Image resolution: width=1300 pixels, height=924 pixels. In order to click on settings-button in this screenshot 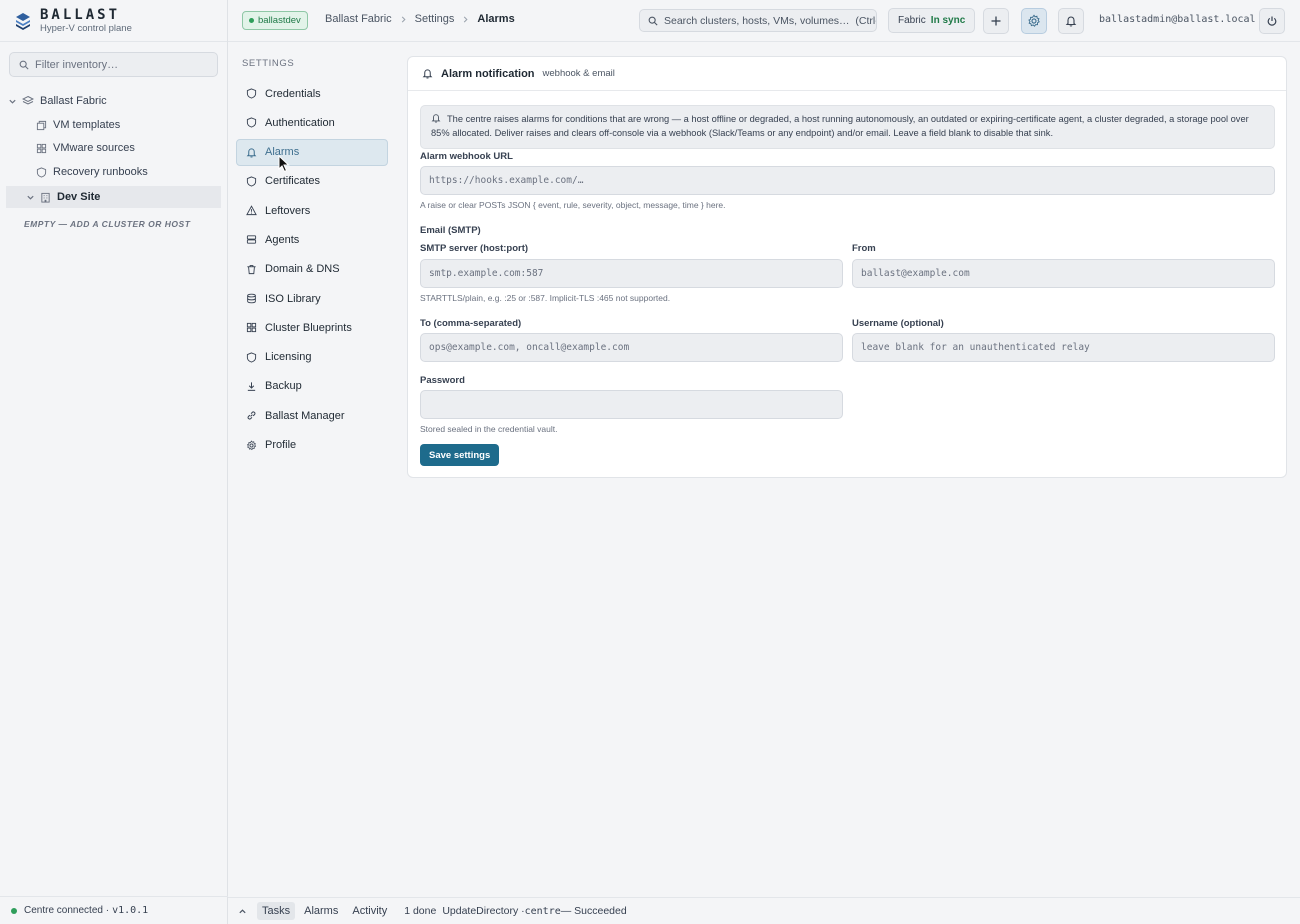, I will do `click(1034, 21)`.